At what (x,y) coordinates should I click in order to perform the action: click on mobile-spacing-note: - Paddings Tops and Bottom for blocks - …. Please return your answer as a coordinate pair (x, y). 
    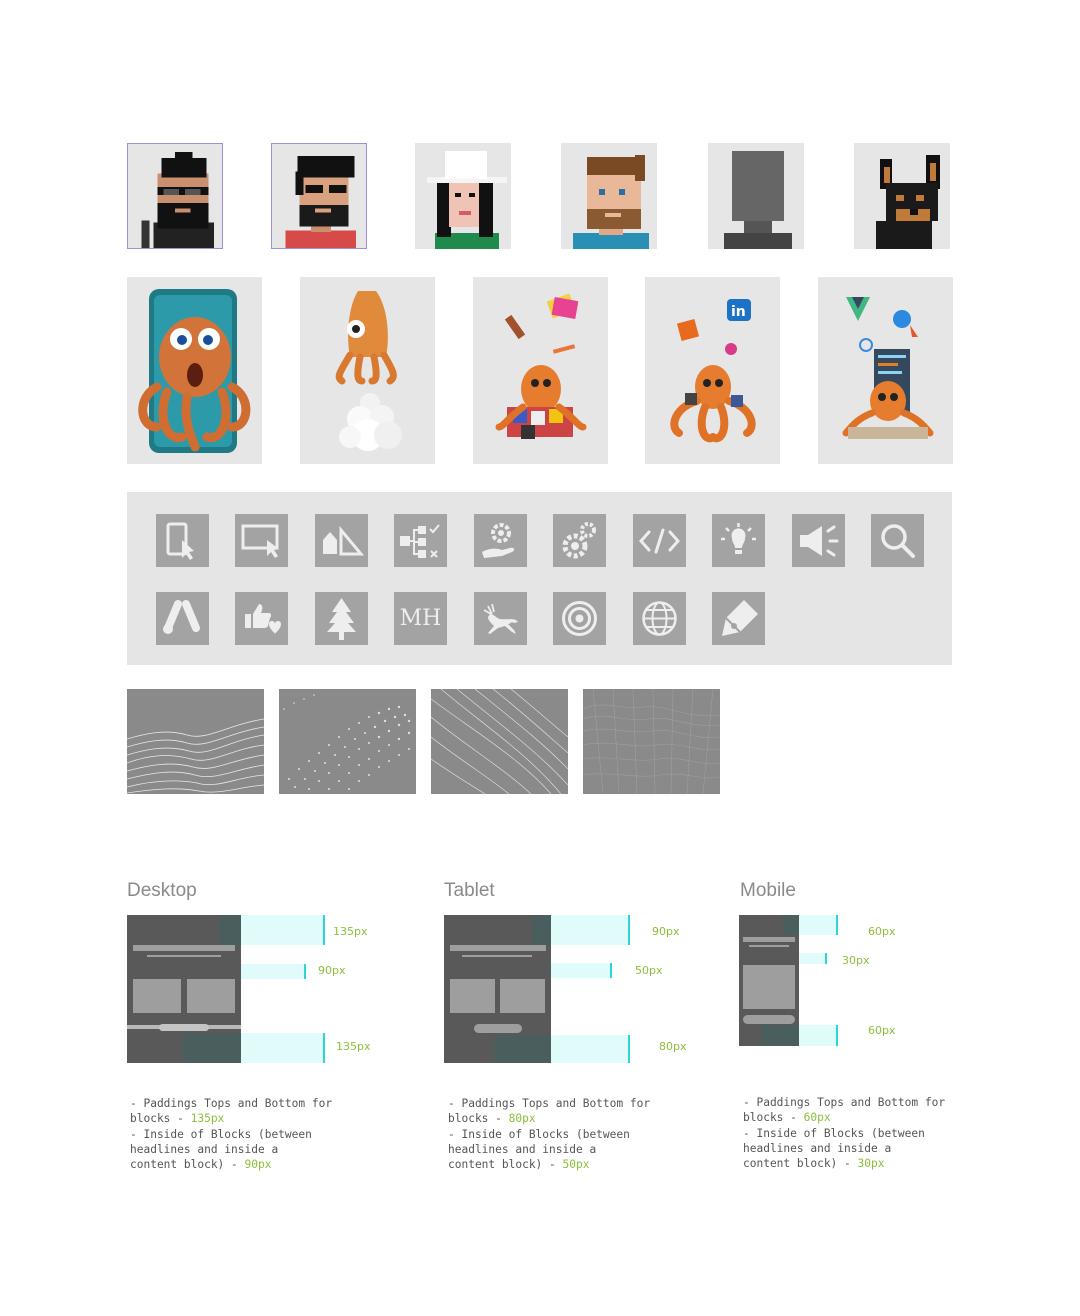
    Looking at the image, I should click on (844, 1133).